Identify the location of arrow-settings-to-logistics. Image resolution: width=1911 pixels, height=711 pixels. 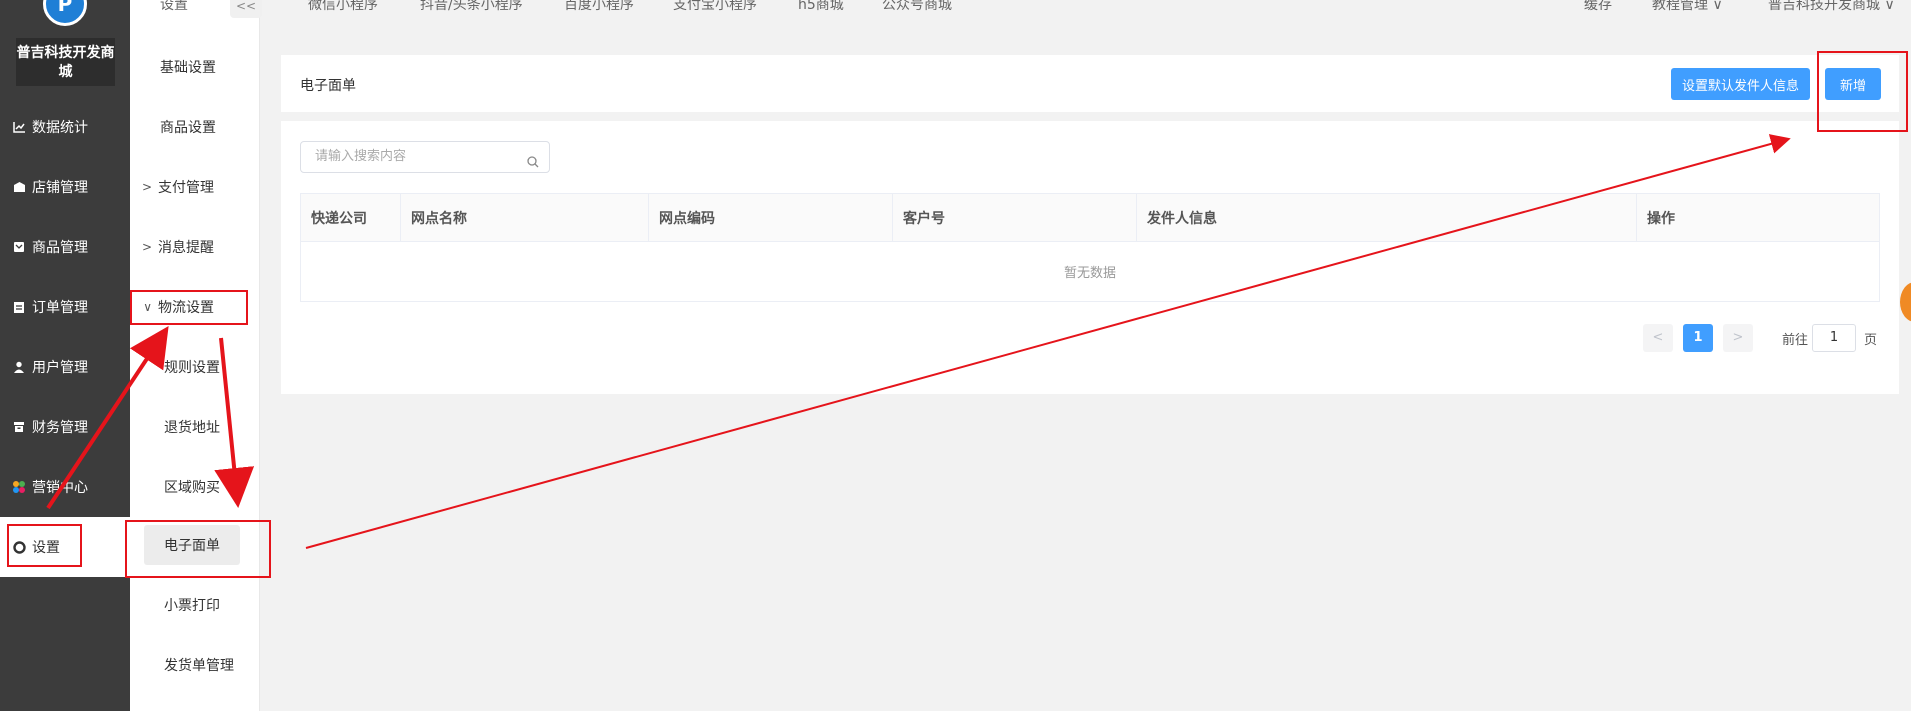
(107, 417).